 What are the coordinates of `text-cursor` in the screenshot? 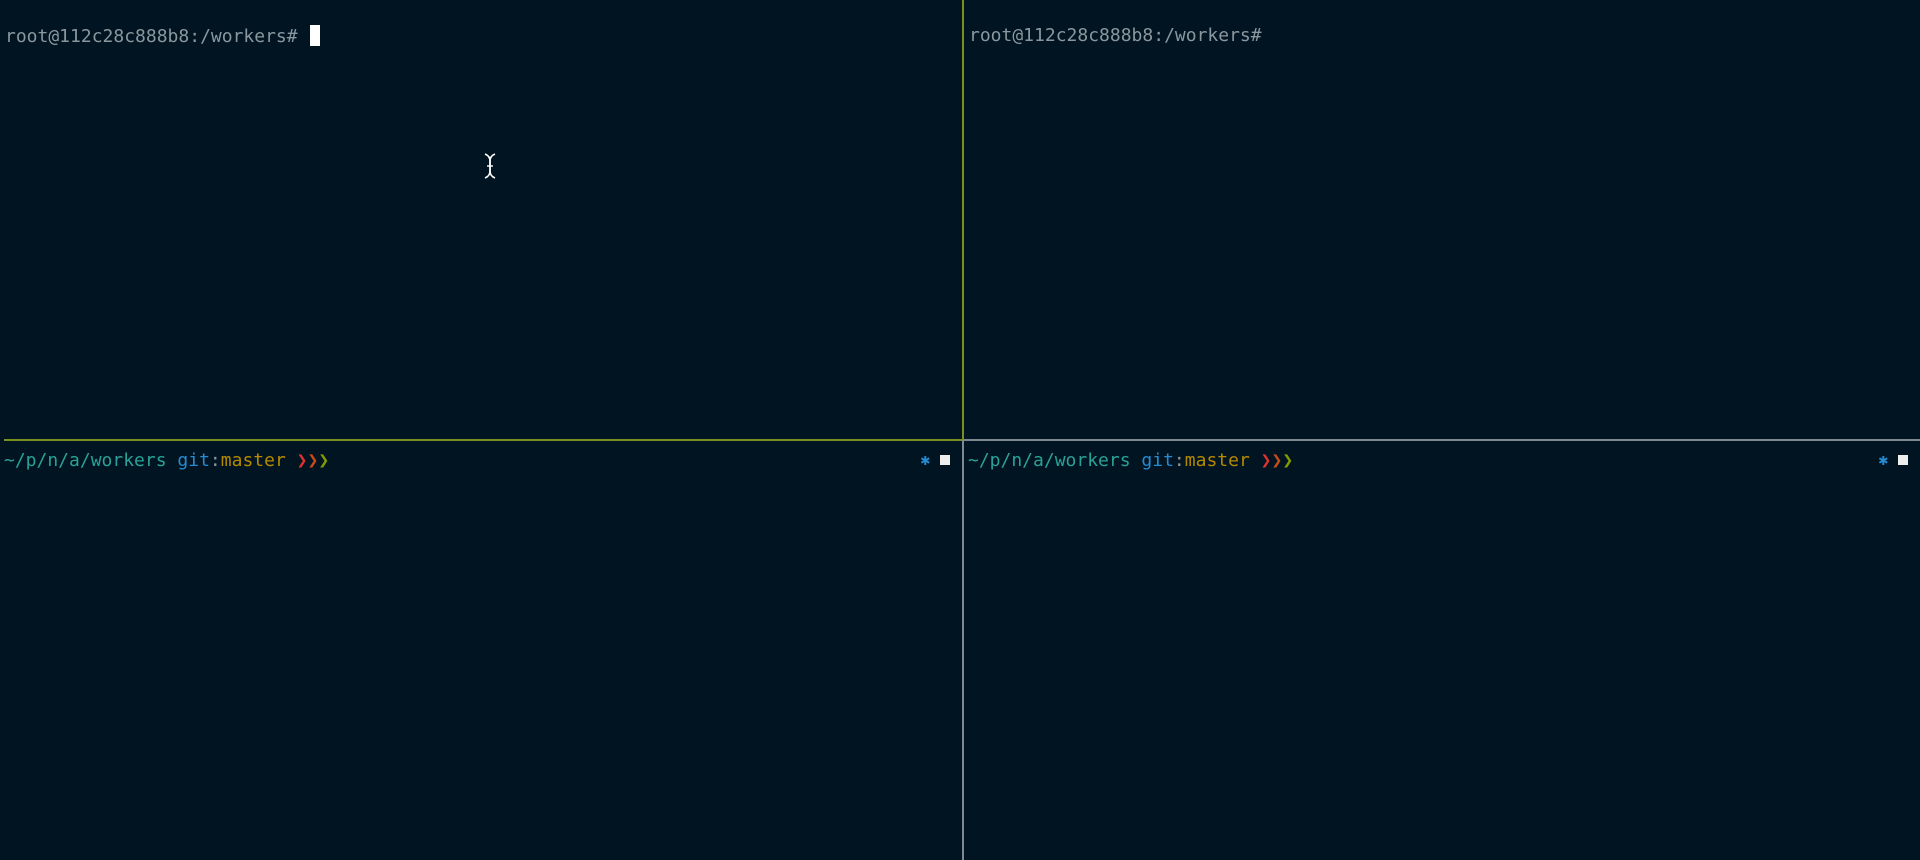 It's located at (315, 35).